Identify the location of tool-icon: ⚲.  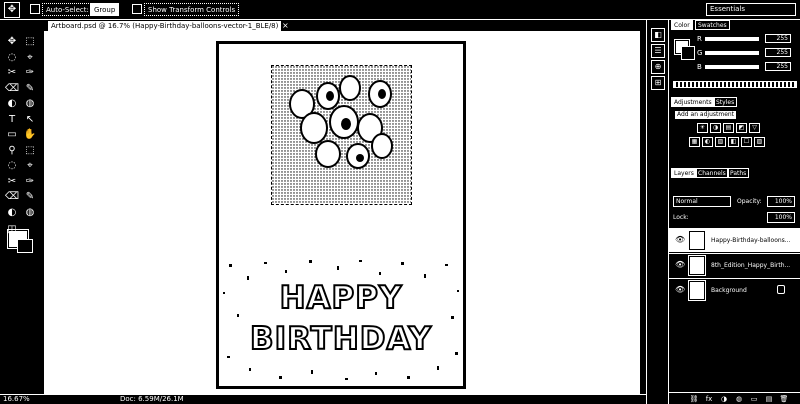
(12, 151).